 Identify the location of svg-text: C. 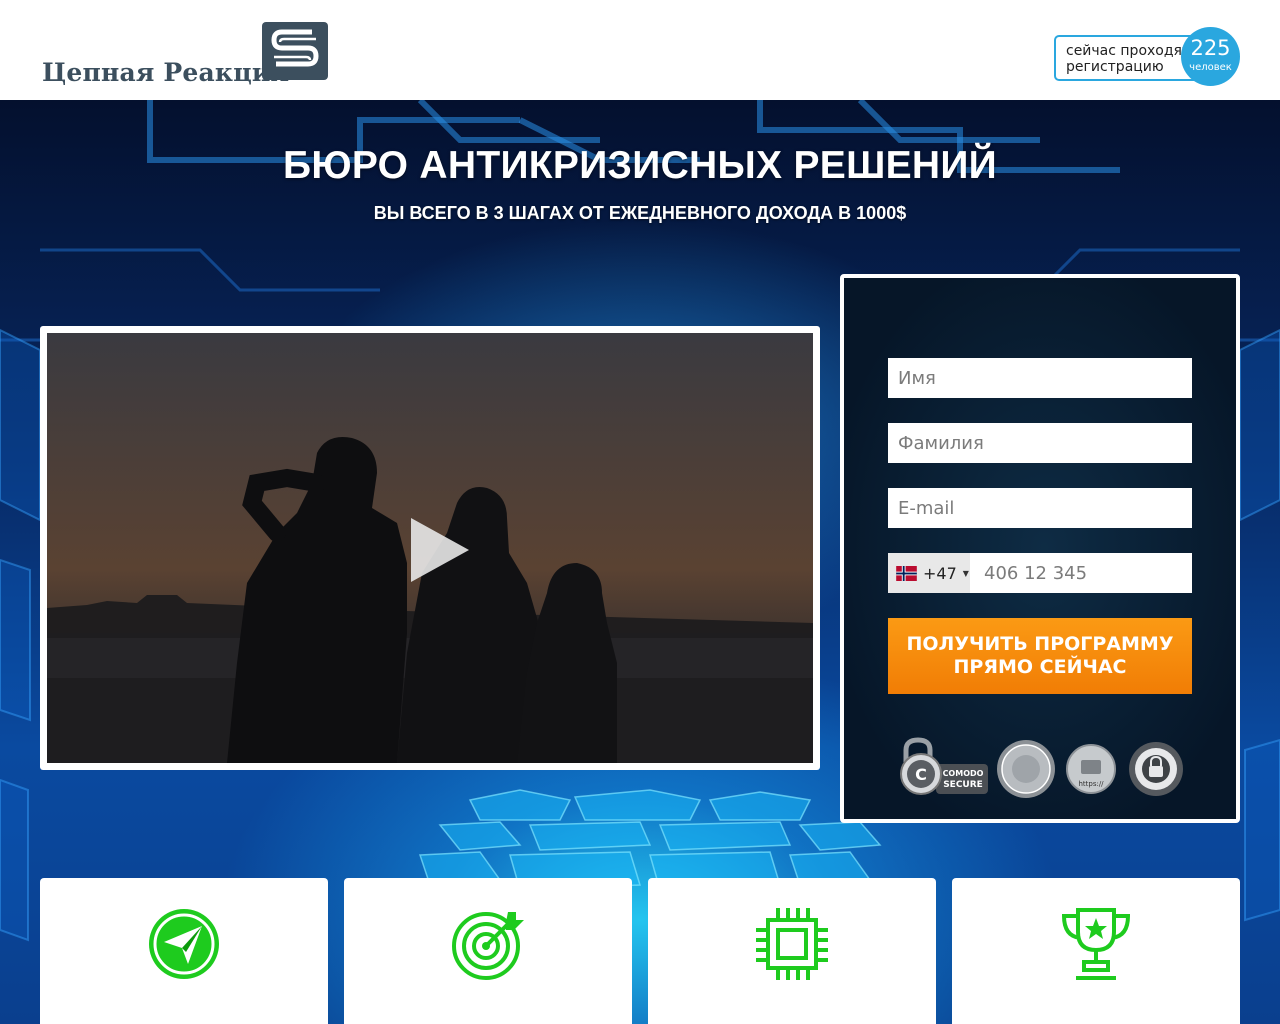
(921, 774).